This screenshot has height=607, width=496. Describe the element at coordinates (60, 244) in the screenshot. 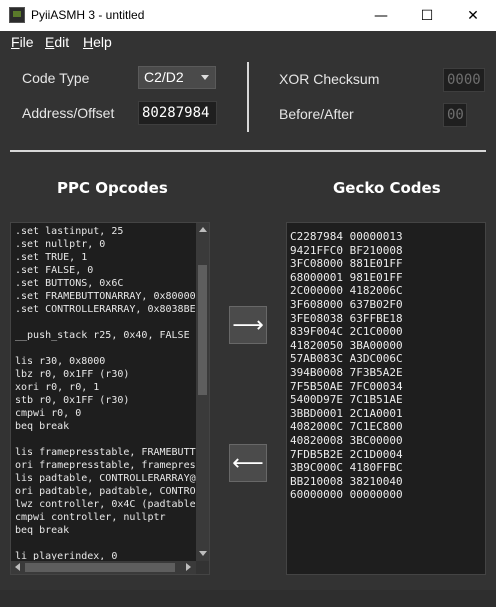

I see `ppc-code-line: .set nullptr, 0` at that location.